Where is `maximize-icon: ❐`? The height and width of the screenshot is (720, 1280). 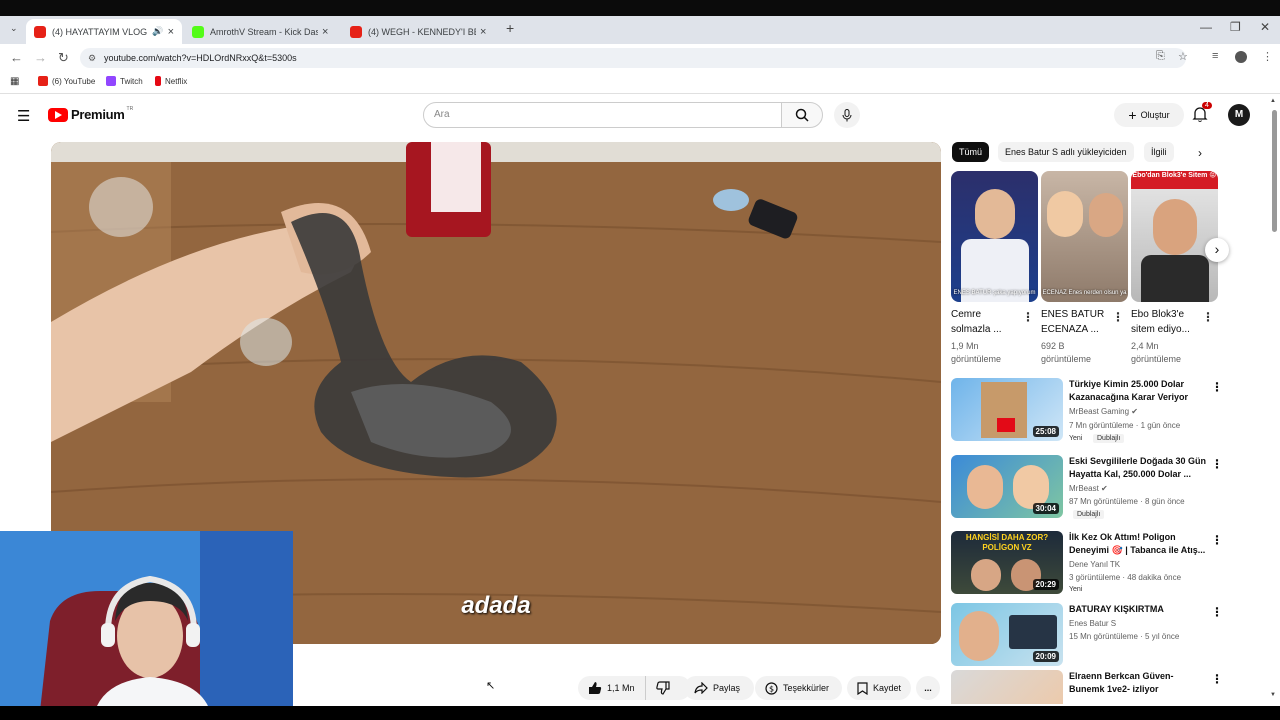
maximize-icon: ❐ is located at coordinates (1235, 27).